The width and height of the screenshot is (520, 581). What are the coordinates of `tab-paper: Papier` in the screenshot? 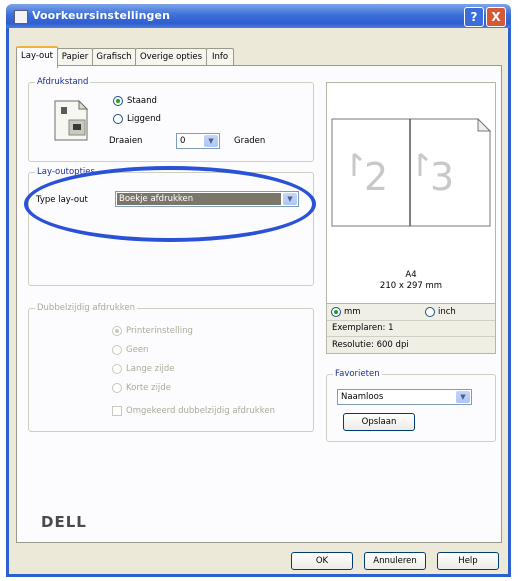 It's located at (75, 57).